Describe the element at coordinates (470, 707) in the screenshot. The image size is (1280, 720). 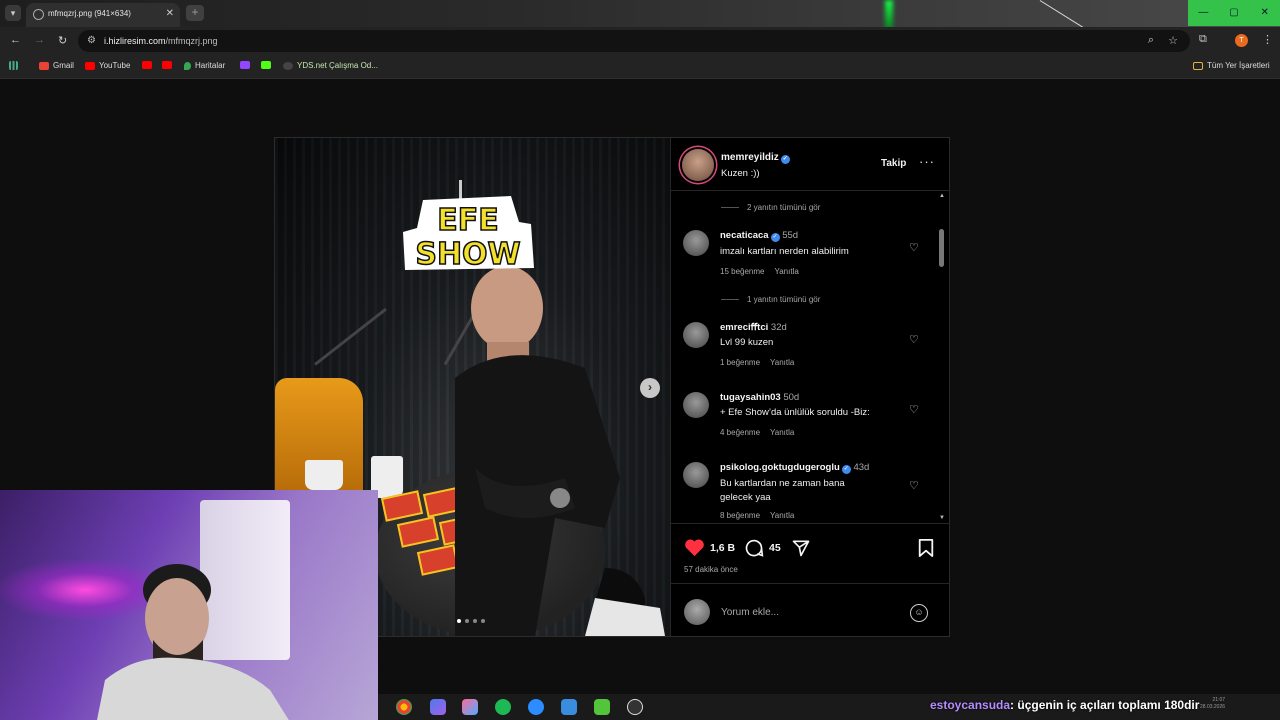
I see `figma-icon` at that location.